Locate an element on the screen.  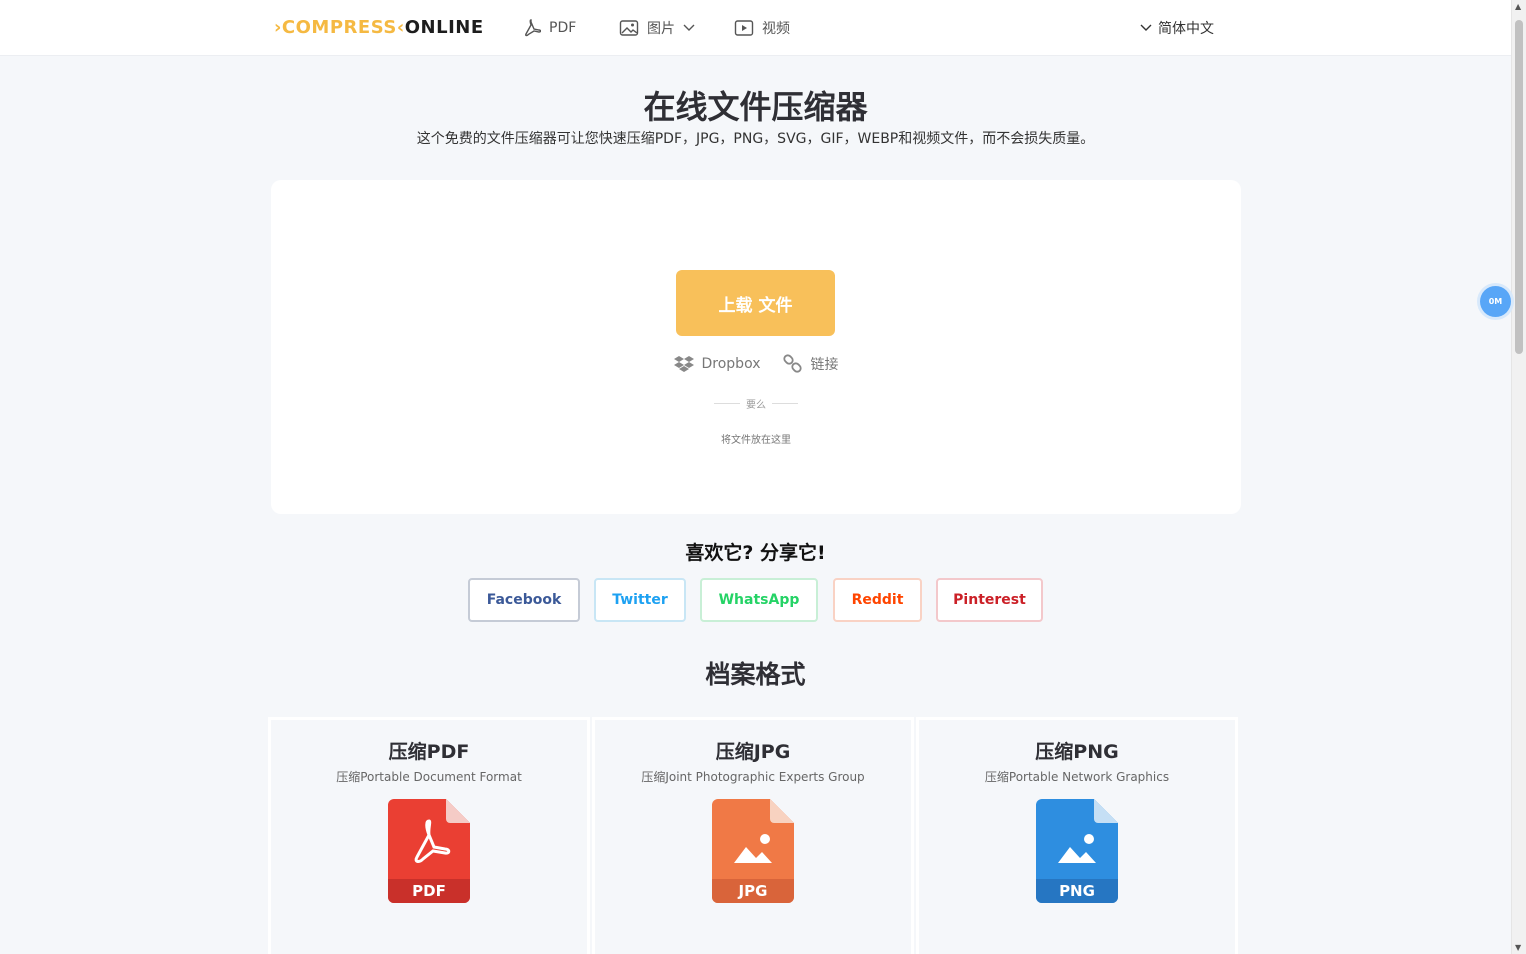
drop-hint: 将文件放在这里 is located at coordinates (756, 440).